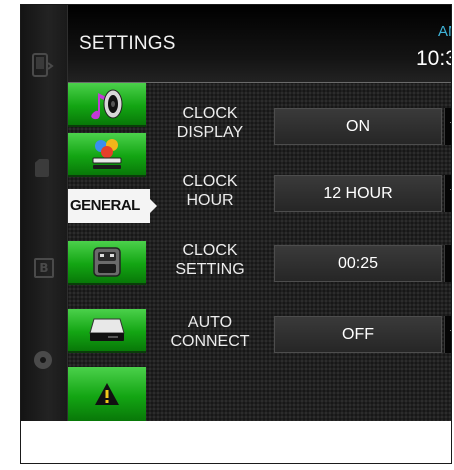 The image size is (454, 470). Describe the element at coordinates (358, 334) in the screenshot. I see `auto-connect-value: OFF` at that location.